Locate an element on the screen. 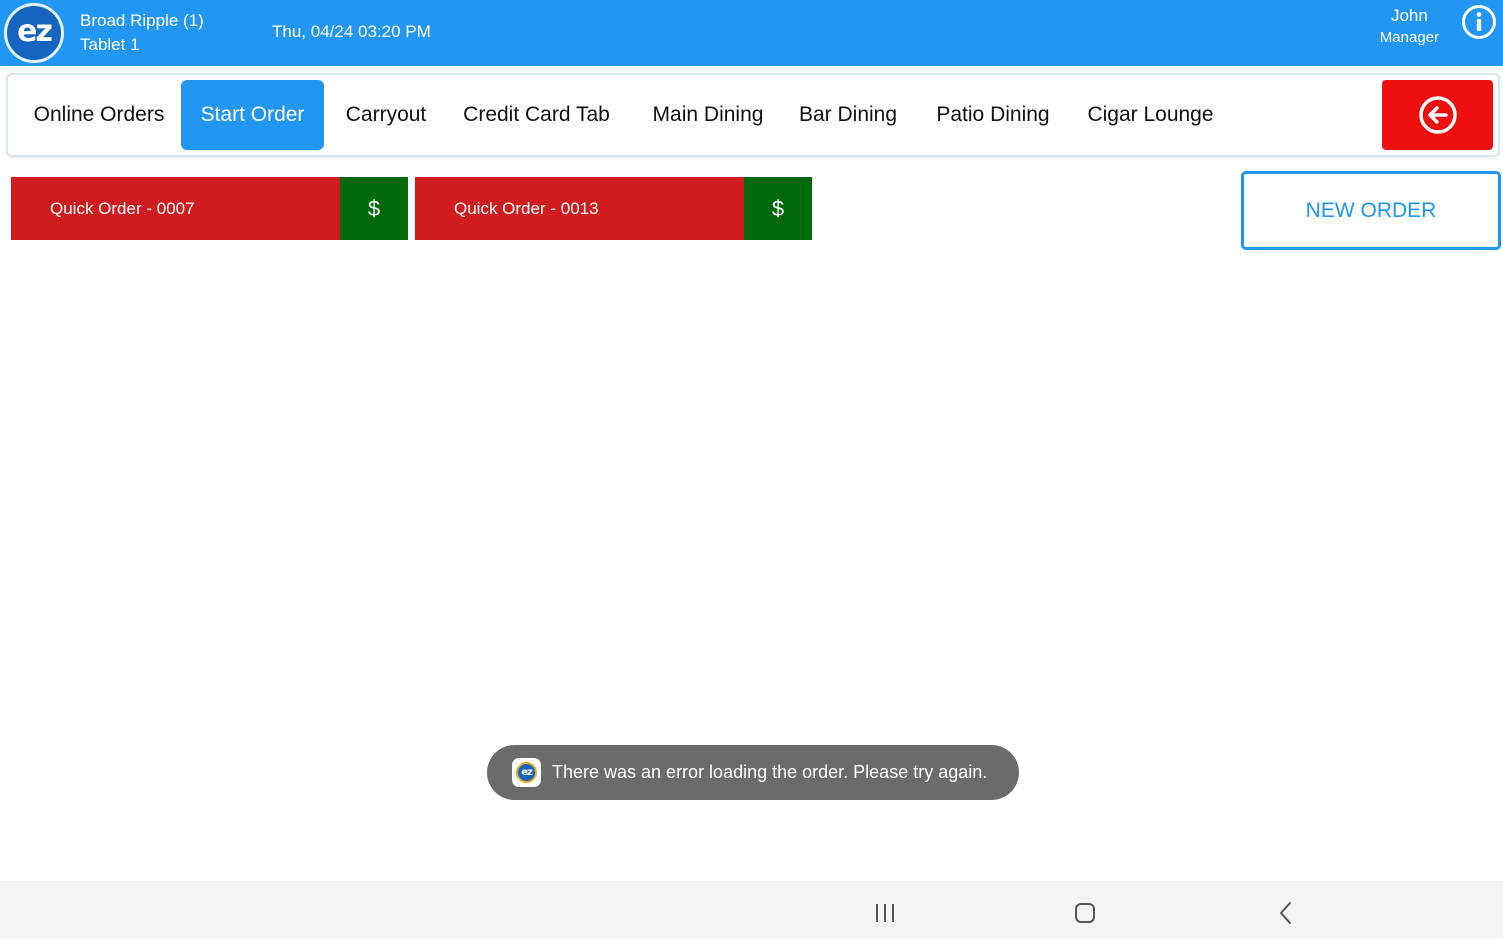  user-role: Manager is located at coordinates (1409, 37).